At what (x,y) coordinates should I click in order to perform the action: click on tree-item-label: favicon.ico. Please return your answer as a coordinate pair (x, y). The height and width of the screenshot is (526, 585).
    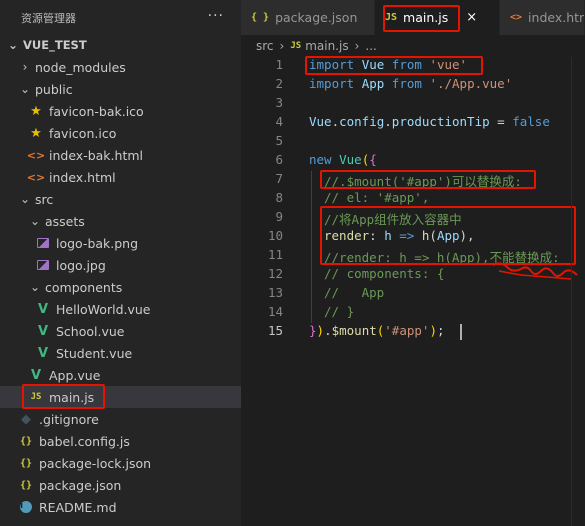
    Looking at the image, I should click on (83, 133).